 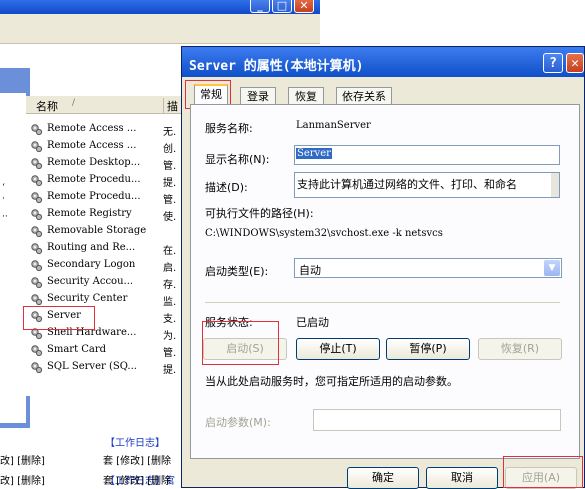 What do you see at coordinates (427, 155) in the screenshot?
I see `display-name-field: Server` at bounding box center [427, 155].